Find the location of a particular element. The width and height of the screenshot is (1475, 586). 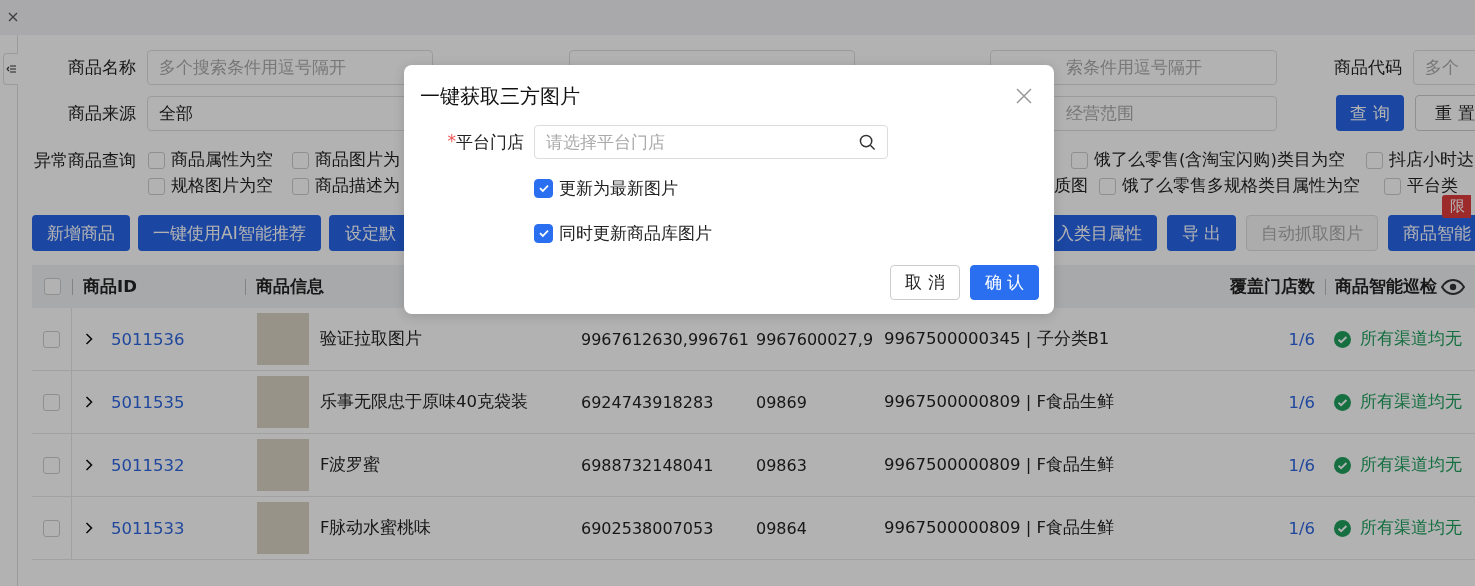

table-cell: 9967500000345 | 子分类B1 is located at coordinates (997, 339).